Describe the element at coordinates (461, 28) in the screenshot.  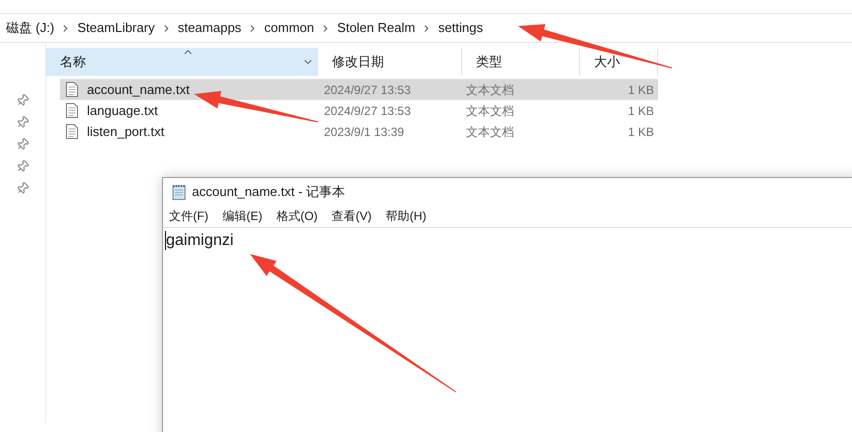
I see `breadcrumb: settings` at that location.